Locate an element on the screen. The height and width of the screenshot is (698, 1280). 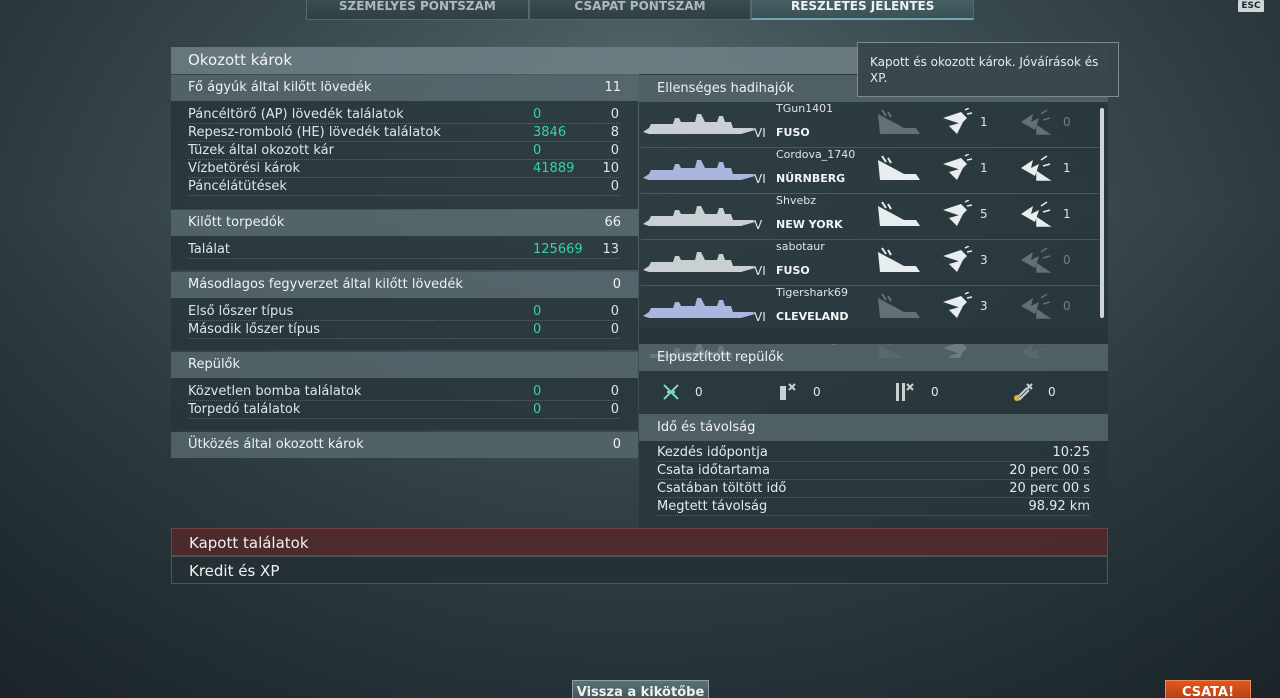
enemy-ship-row: VI sabotaur FUSO 3 0 is located at coordinates (870, 263).